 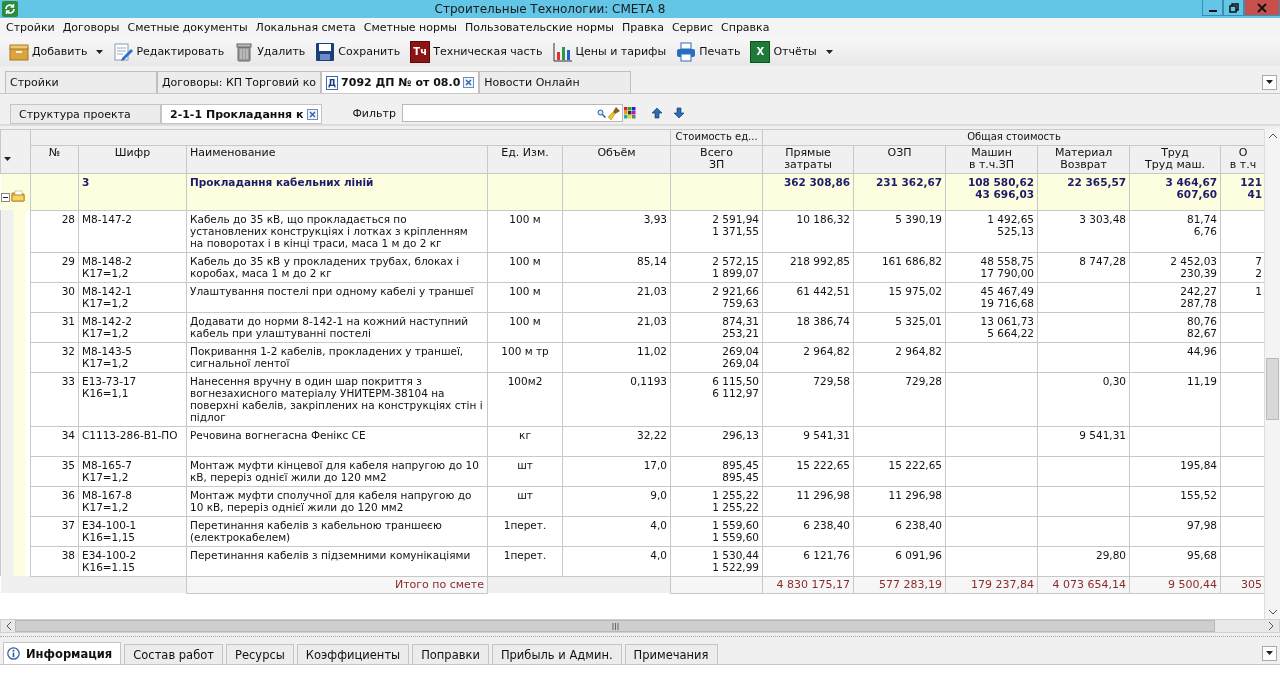 What do you see at coordinates (679, 113) in the screenshot?
I see `arrow-down-icon` at bounding box center [679, 113].